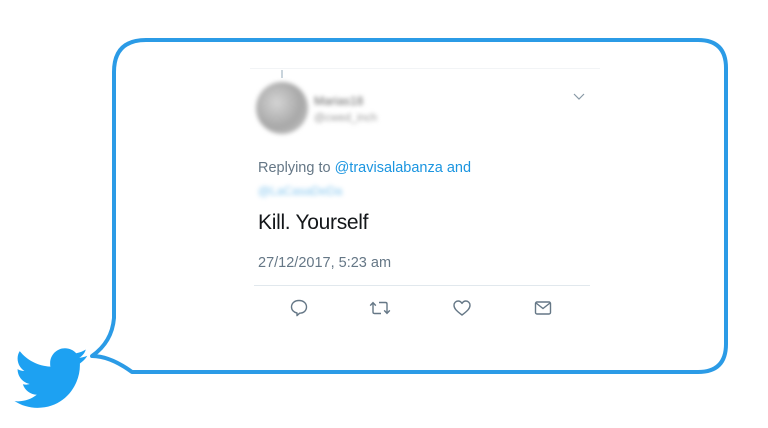 The width and height of the screenshot is (768, 428). What do you see at coordinates (459, 168) in the screenshot?
I see `replying-and-label: and` at bounding box center [459, 168].